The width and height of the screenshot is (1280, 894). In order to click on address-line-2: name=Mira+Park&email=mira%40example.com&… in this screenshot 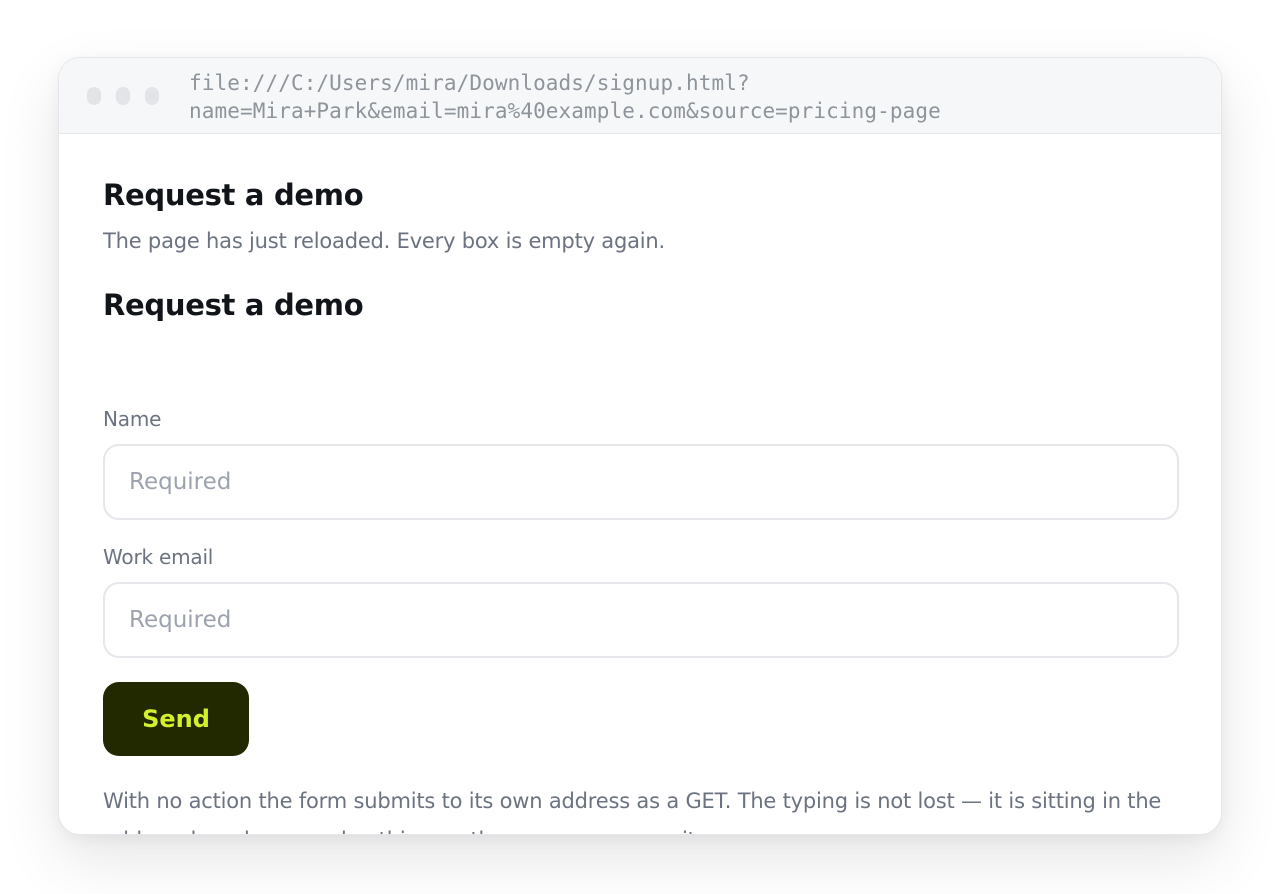, I will do `click(565, 111)`.